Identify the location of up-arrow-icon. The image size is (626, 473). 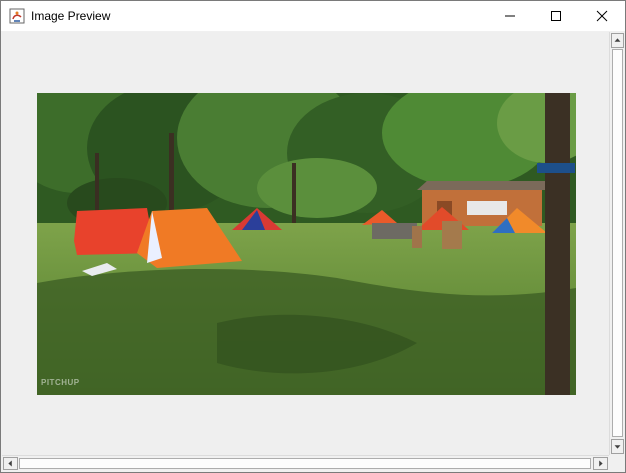
(617, 40).